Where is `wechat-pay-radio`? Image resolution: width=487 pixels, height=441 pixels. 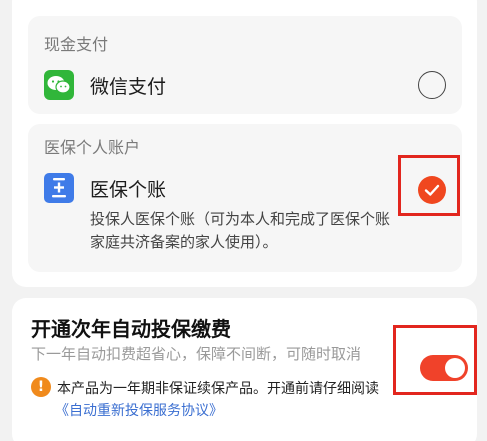 wechat-pay-radio is located at coordinates (432, 85).